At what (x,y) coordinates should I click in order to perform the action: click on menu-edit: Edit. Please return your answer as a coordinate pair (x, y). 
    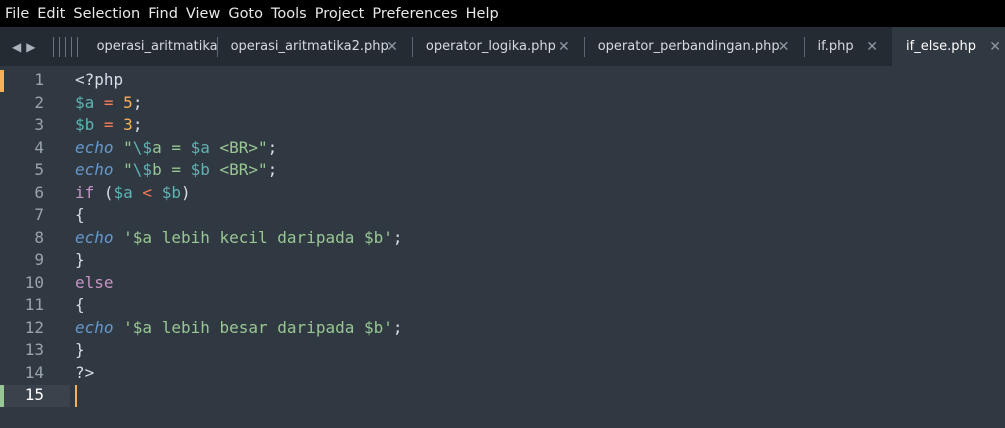
    Looking at the image, I should click on (53, 14).